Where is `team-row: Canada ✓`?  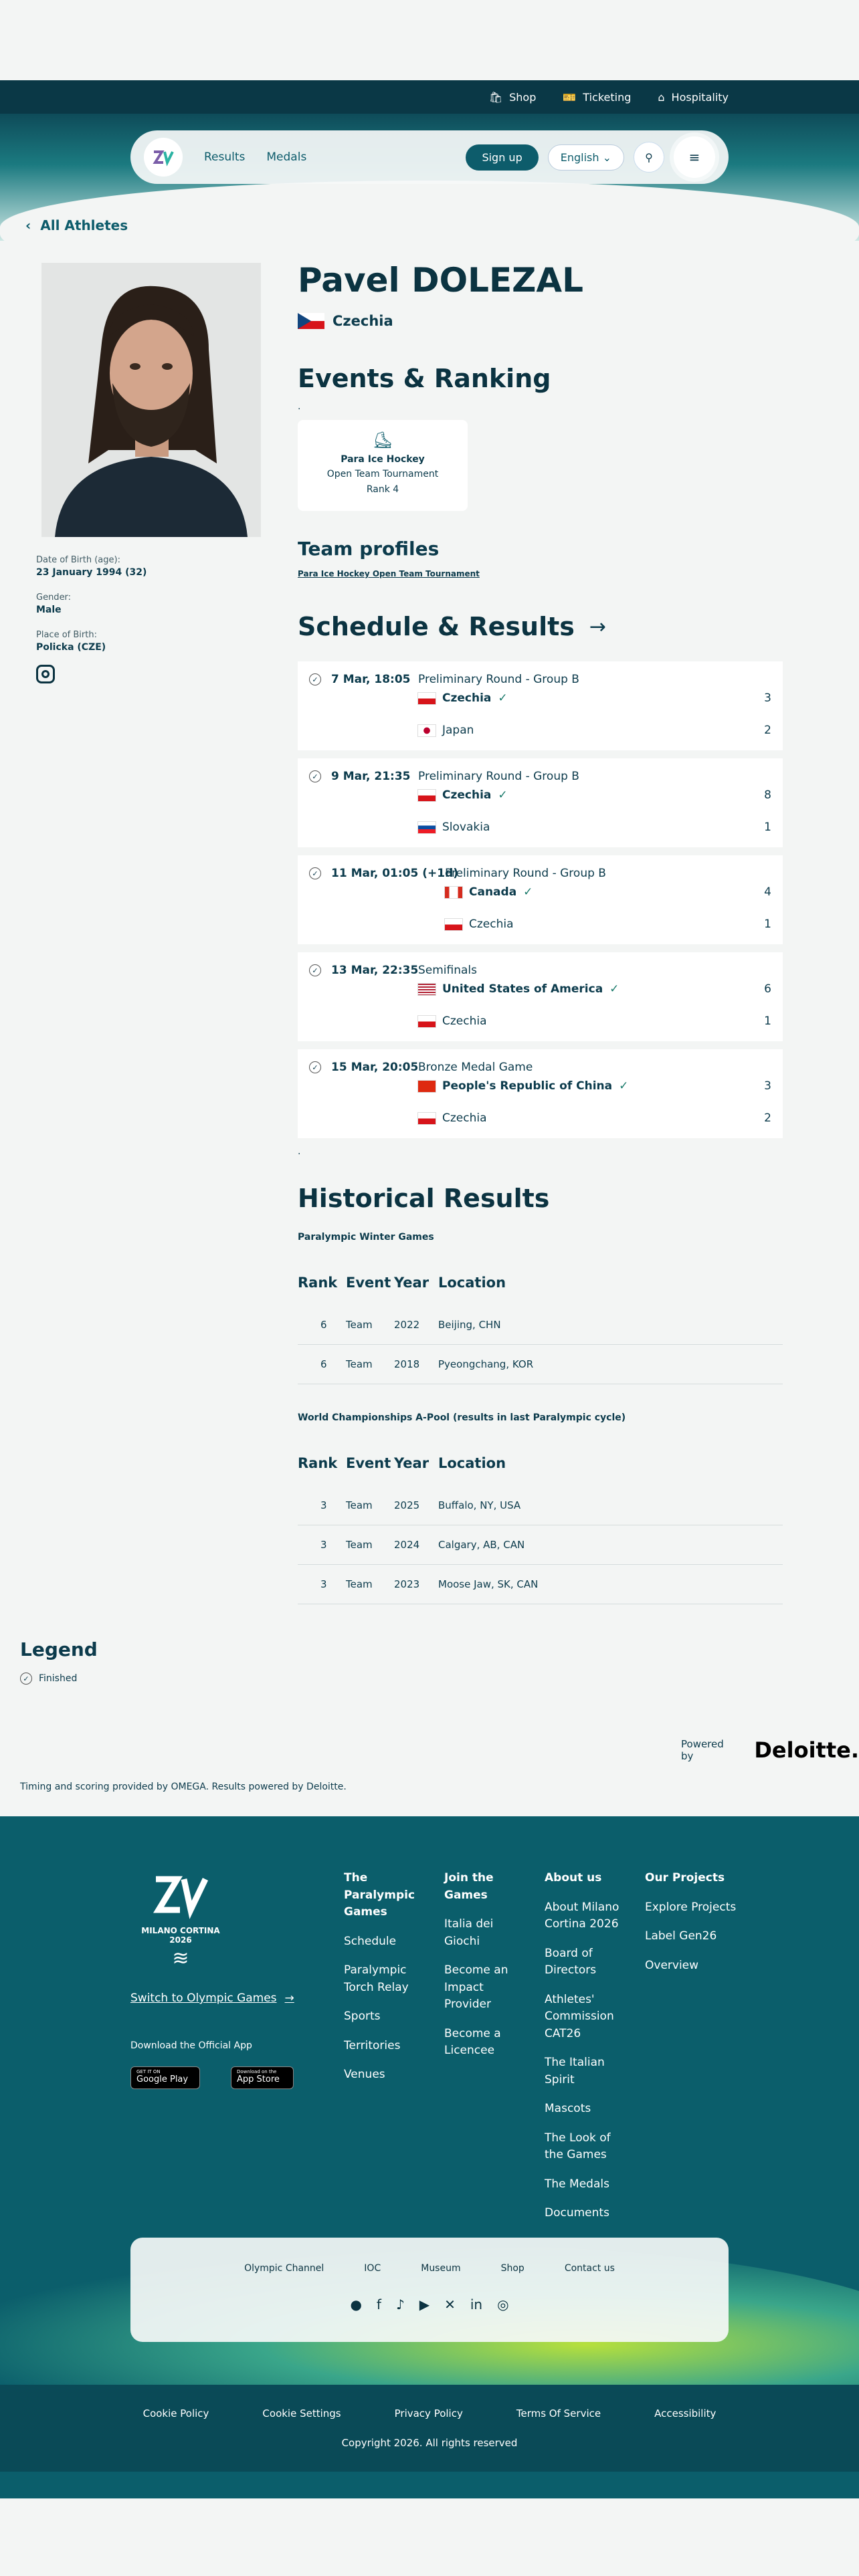 team-row: Canada ✓ is located at coordinates (489, 892).